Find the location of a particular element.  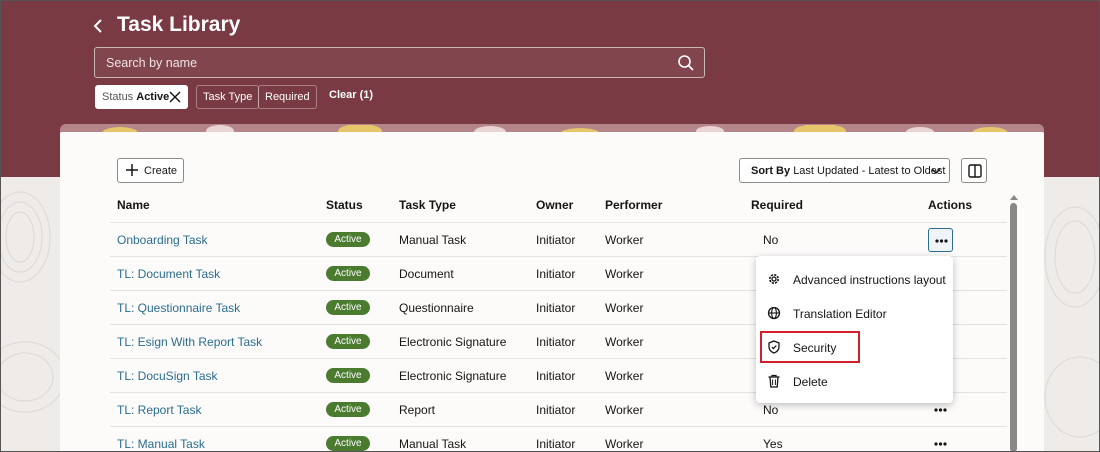

scroll-up-arrow is located at coordinates (1014, 194).